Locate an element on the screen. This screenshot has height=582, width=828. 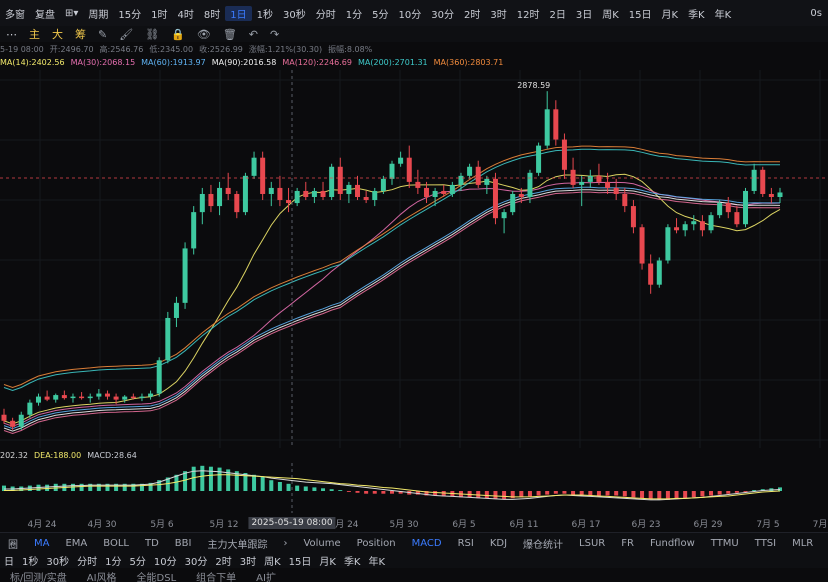
indicator-tab-7: › is located at coordinates (285, 543).